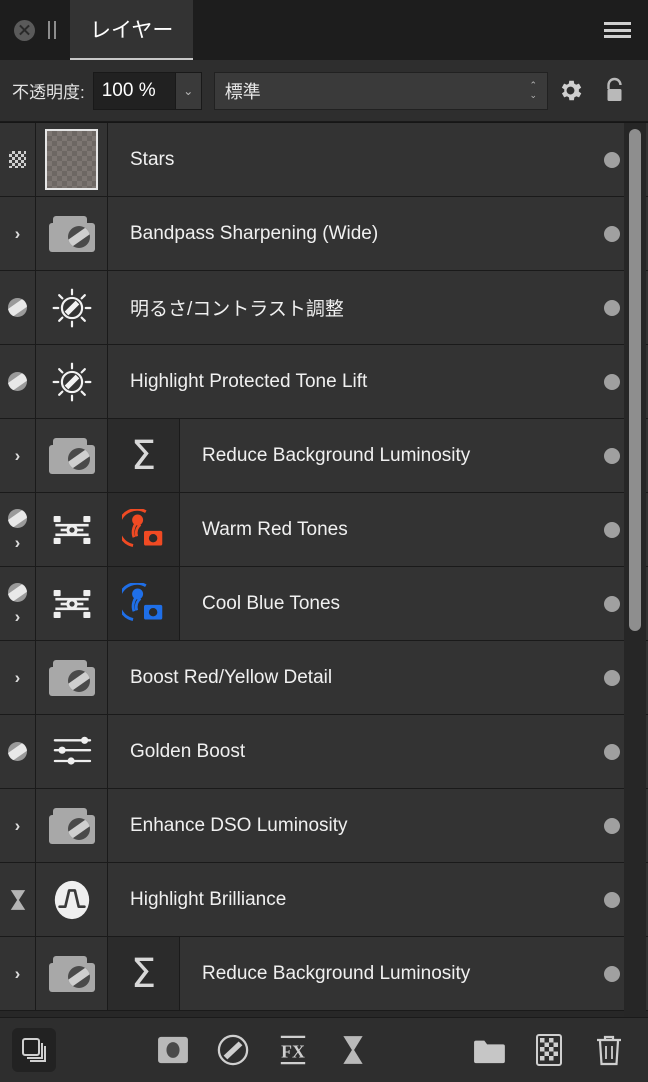 The height and width of the screenshot is (1082, 648). What do you see at coordinates (342, 307) in the screenshot?
I see `layer-name: 明るさ/コントラスト調整` at bounding box center [342, 307].